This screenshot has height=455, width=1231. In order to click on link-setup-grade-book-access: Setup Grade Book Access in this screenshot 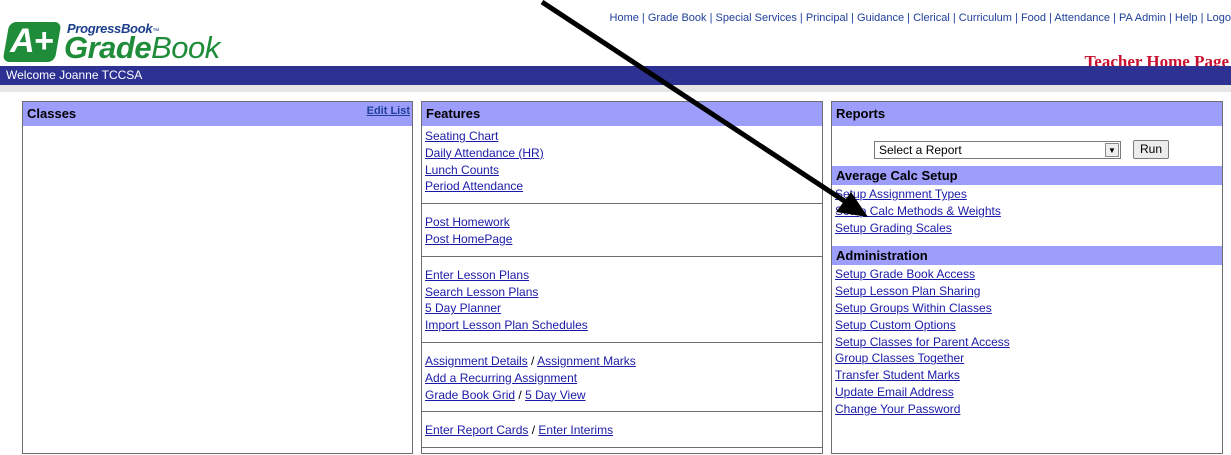, I will do `click(1028, 274)`.